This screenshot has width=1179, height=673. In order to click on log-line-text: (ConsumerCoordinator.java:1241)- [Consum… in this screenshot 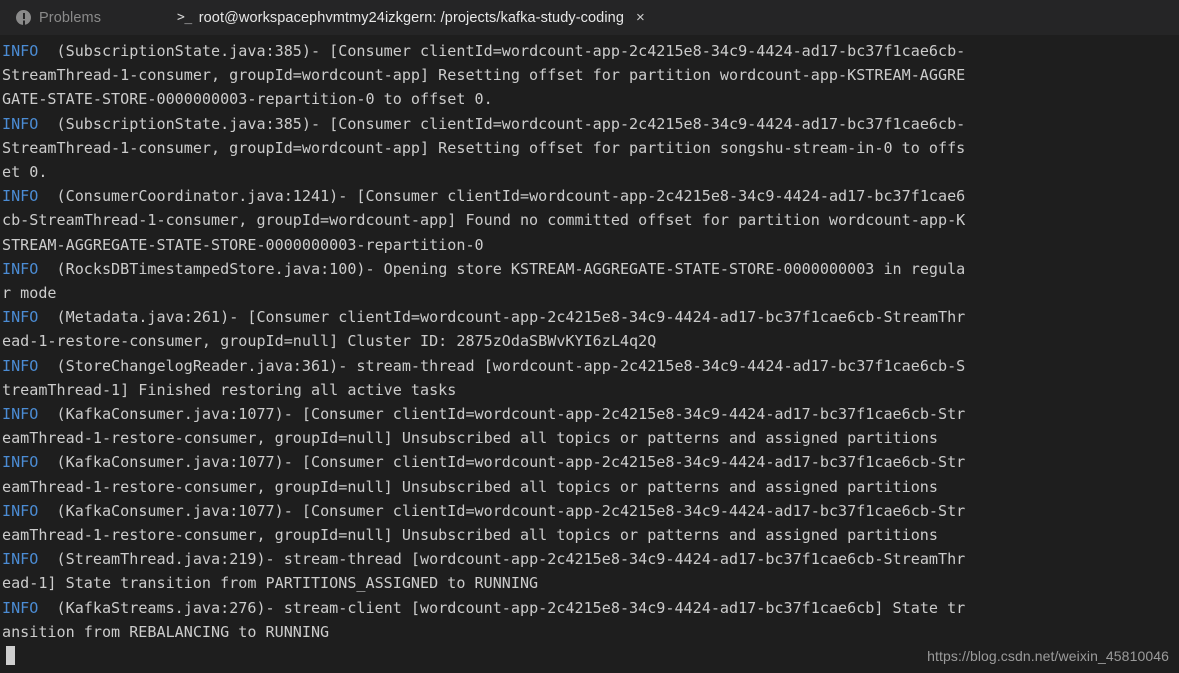, I will do `click(502, 196)`.